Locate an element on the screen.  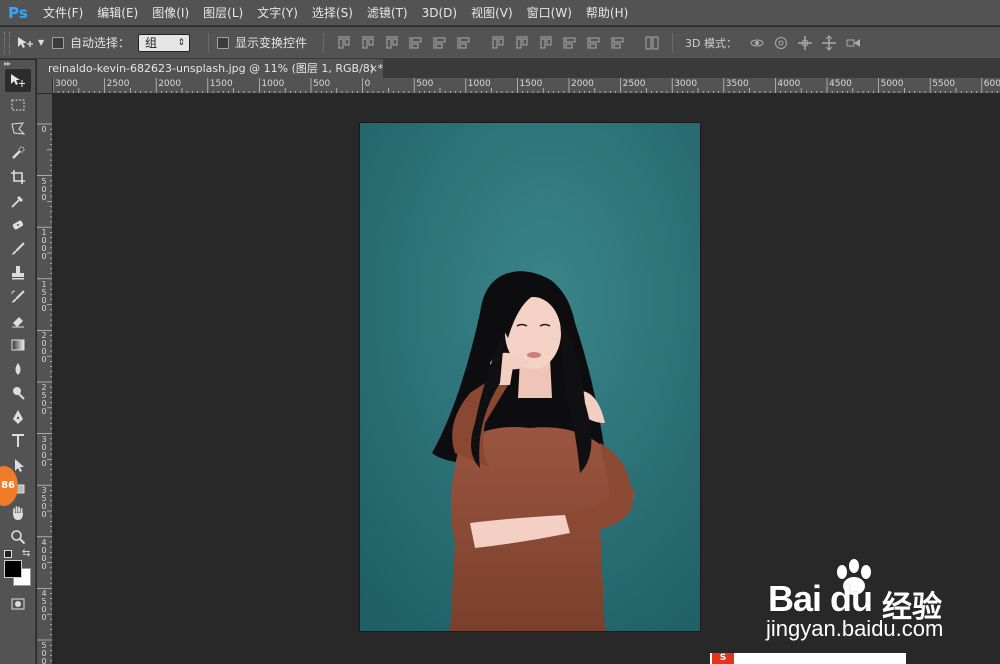
dodge-icon is located at coordinates (19, 393).